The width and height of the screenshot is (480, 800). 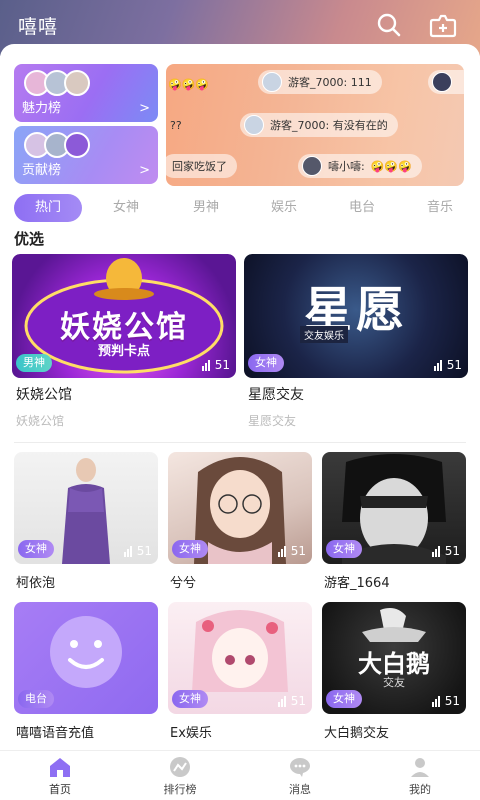 I want to click on room-cover: 妖娆公馆 预判卡点 男神 51, so click(x=124, y=316).